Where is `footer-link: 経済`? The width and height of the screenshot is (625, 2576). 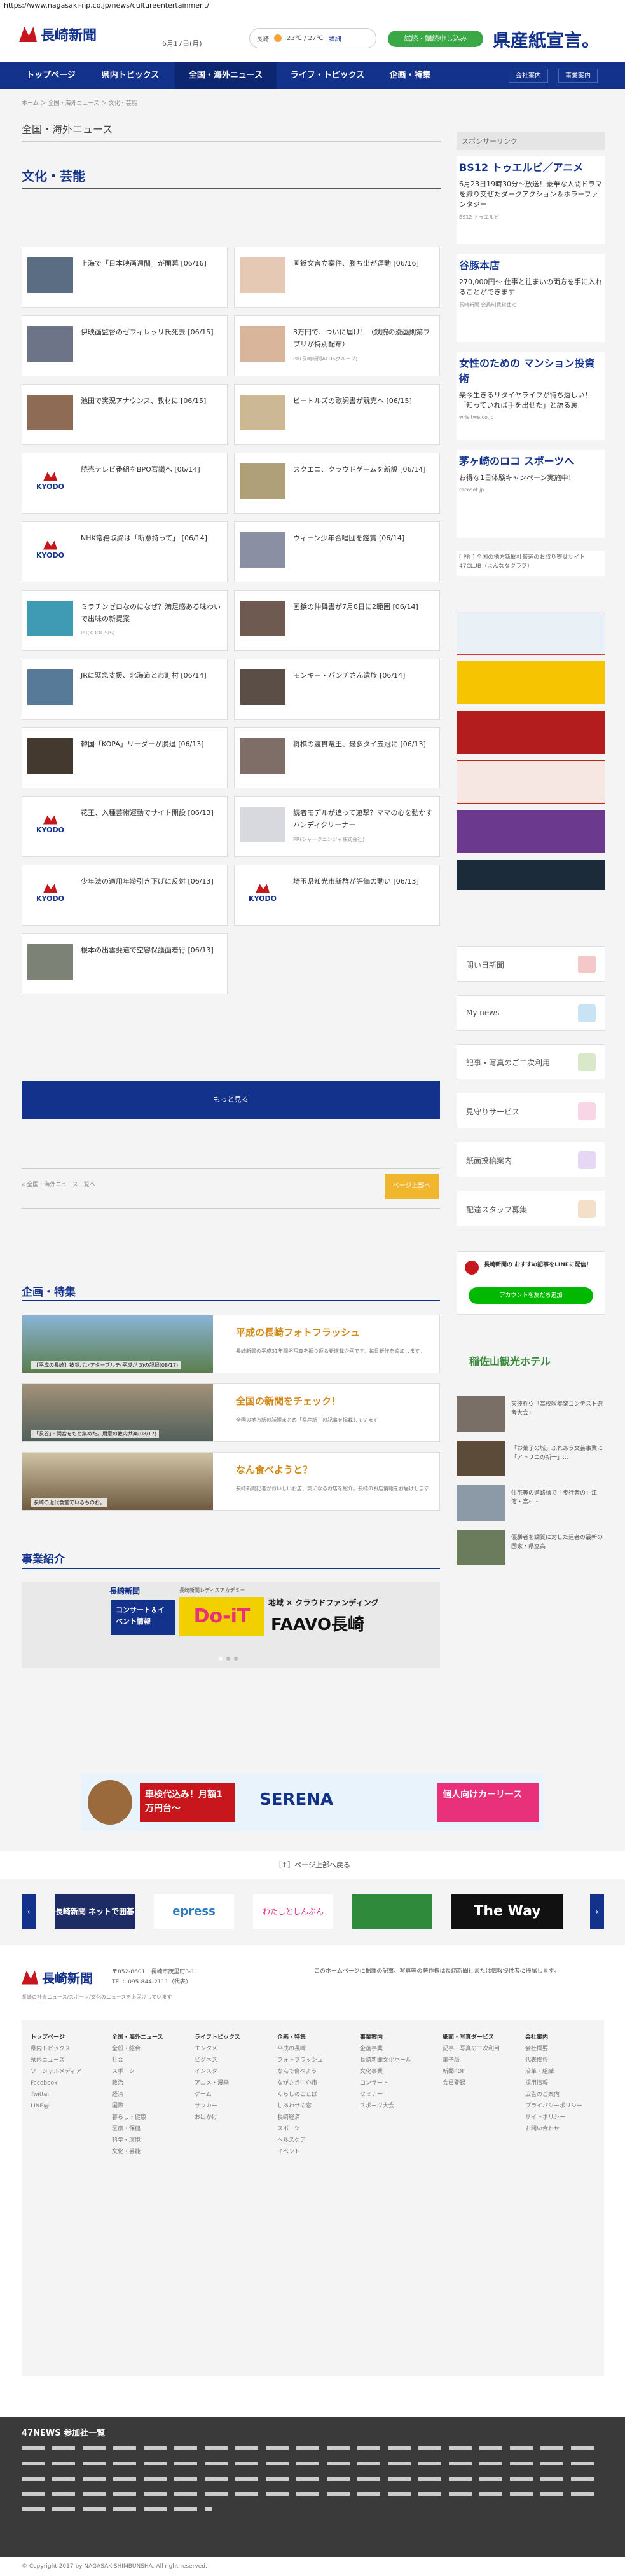
footer-link: 経済 is located at coordinates (137, 2094).